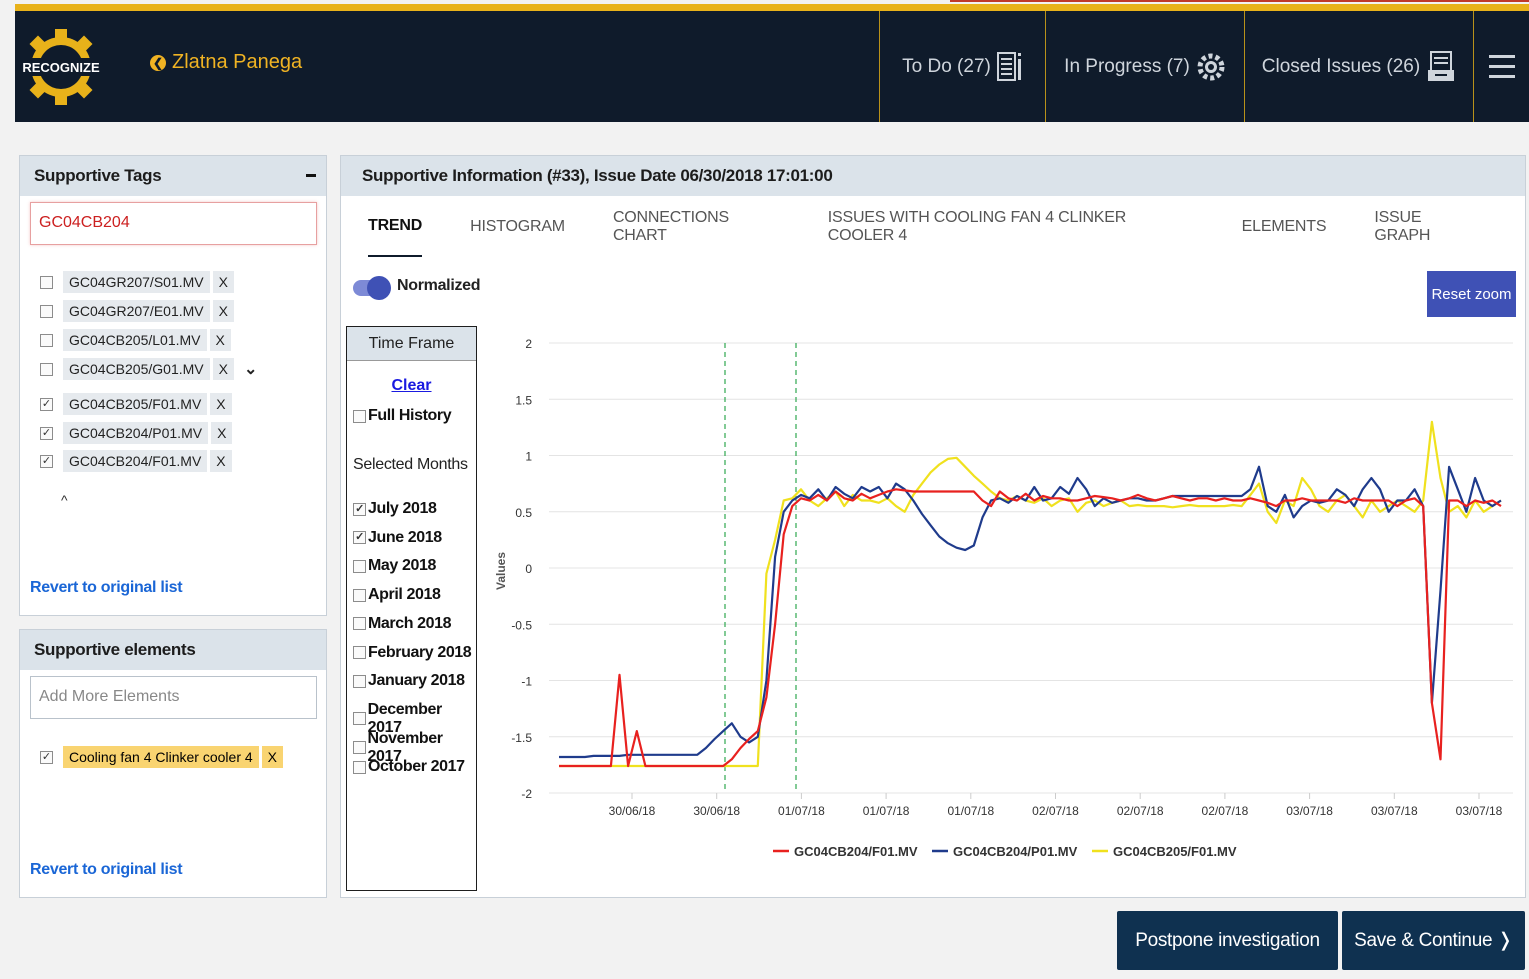  What do you see at coordinates (521, 625) in the screenshot?
I see `y-tick-label: -0.5` at bounding box center [521, 625].